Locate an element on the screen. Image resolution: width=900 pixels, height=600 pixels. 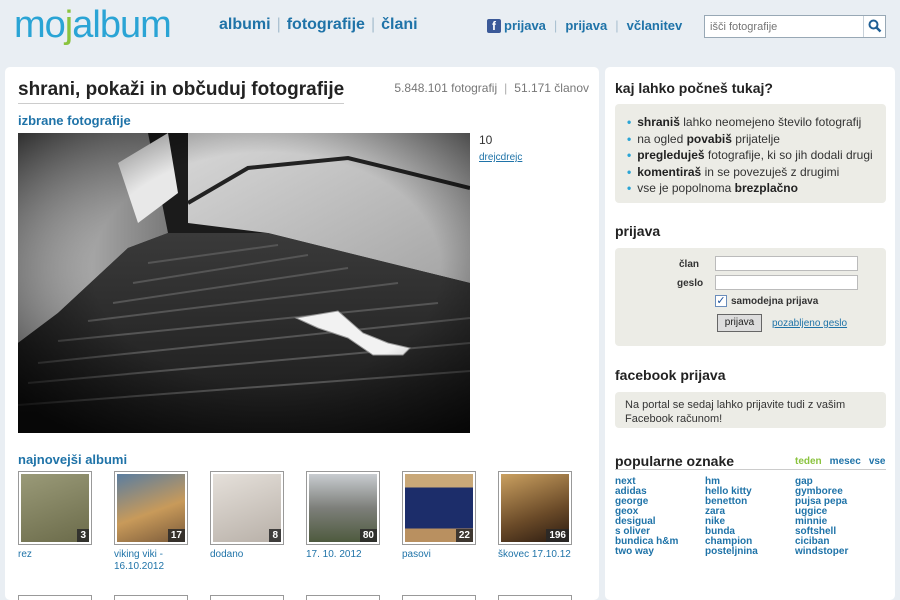
search-button is located at coordinates (874, 26).